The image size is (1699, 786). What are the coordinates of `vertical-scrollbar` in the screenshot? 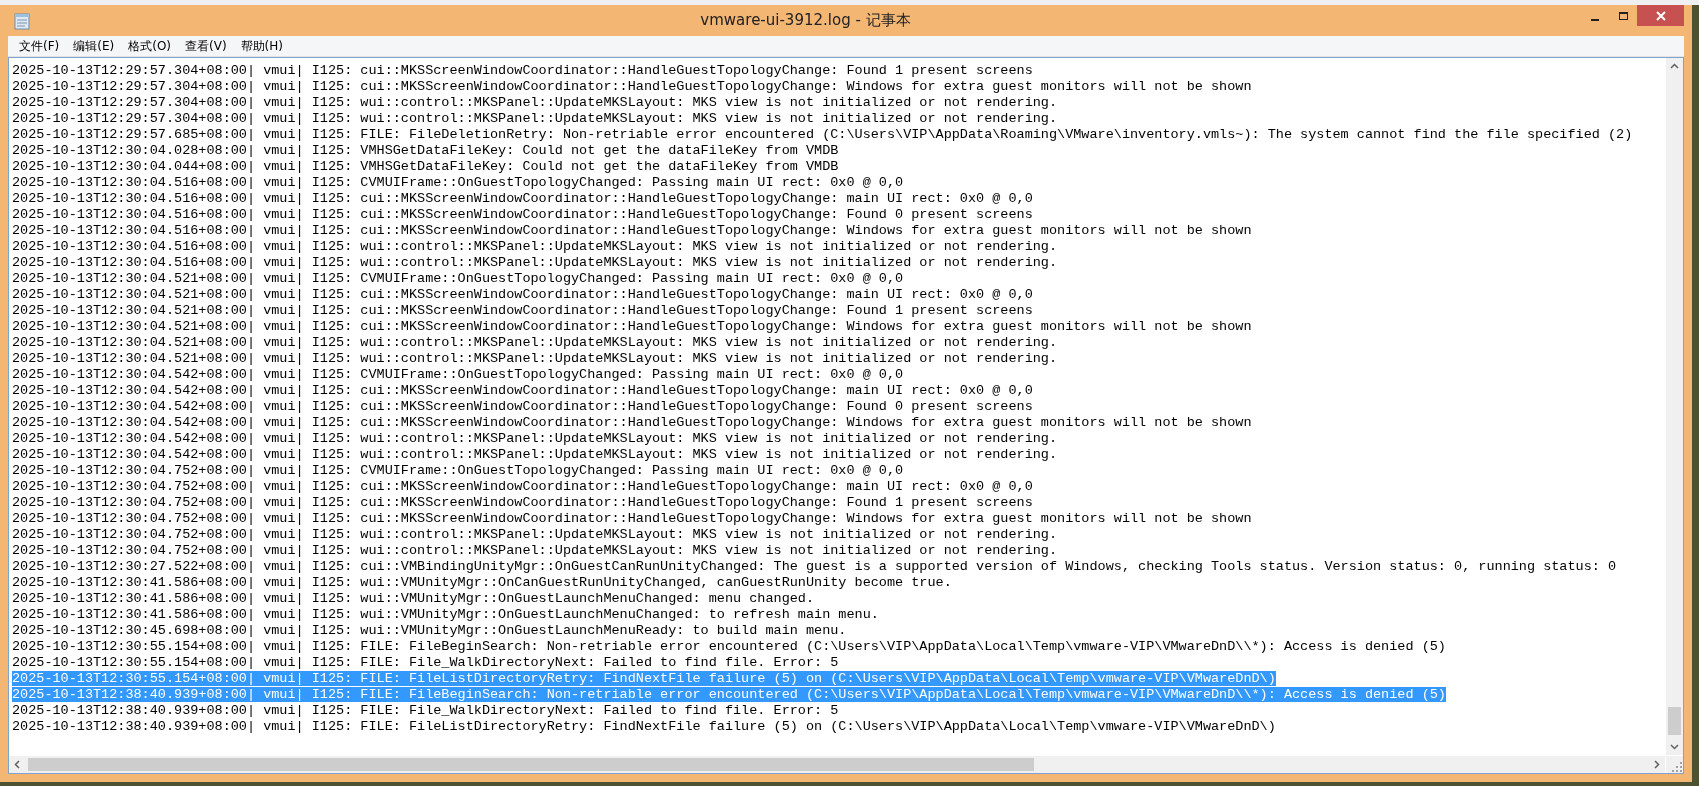 It's located at (1674, 407).